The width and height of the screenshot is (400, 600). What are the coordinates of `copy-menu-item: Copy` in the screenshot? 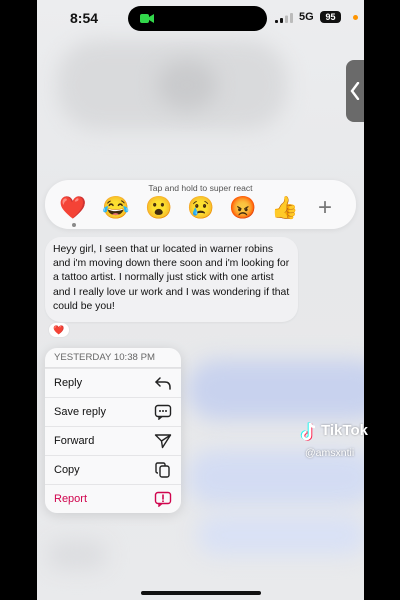 It's located at (113, 469).